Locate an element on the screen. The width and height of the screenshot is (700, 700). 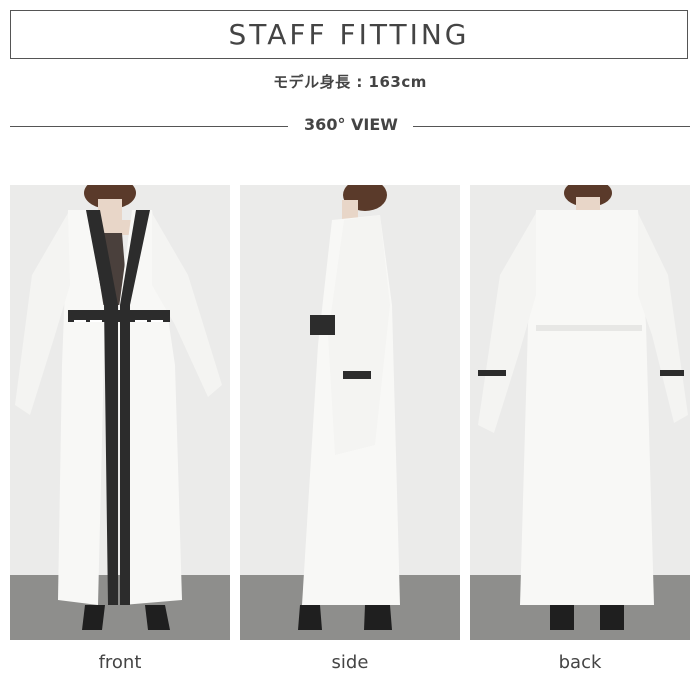
page-title: STAFF FITTING is located at coordinates (349, 34).